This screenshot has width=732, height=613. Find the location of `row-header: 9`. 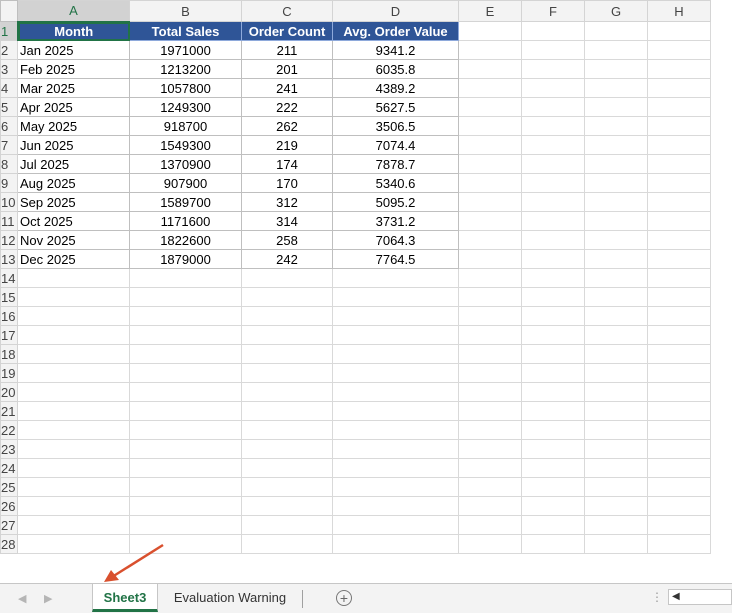

row-header: 9 is located at coordinates (9, 183).